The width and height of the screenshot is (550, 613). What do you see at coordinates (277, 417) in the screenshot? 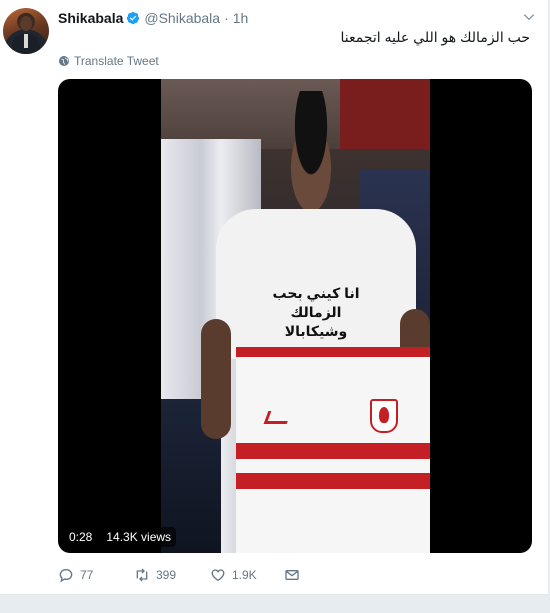
I see `jersey-brand-logo` at bounding box center [277, 417].